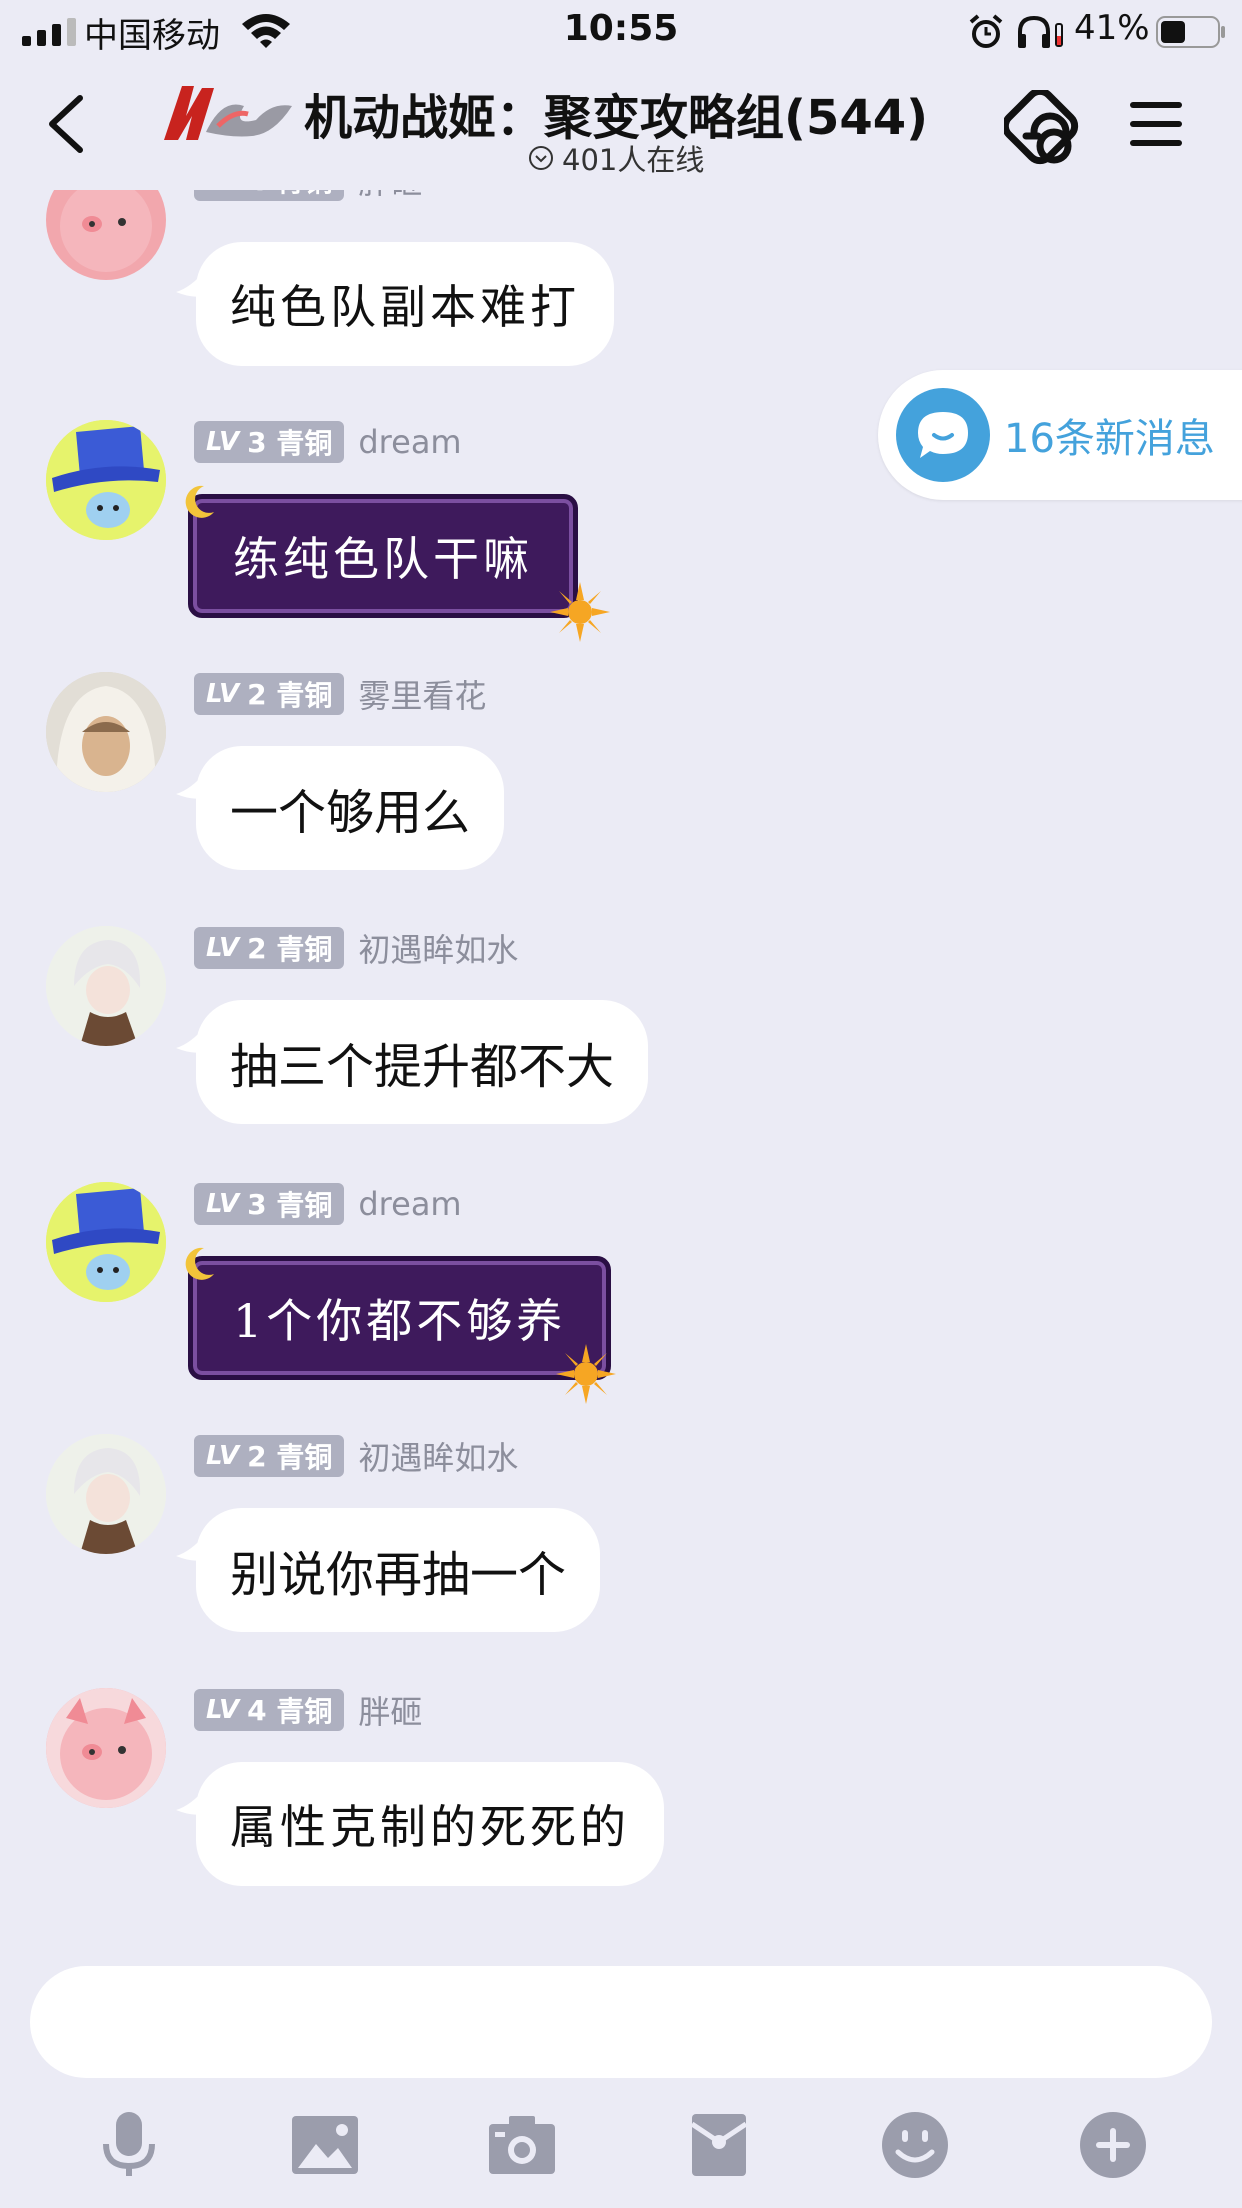  Describe the element at coordinates (541, 158) in the screenshot. I see `chevron-down-circle-icon` at that location.